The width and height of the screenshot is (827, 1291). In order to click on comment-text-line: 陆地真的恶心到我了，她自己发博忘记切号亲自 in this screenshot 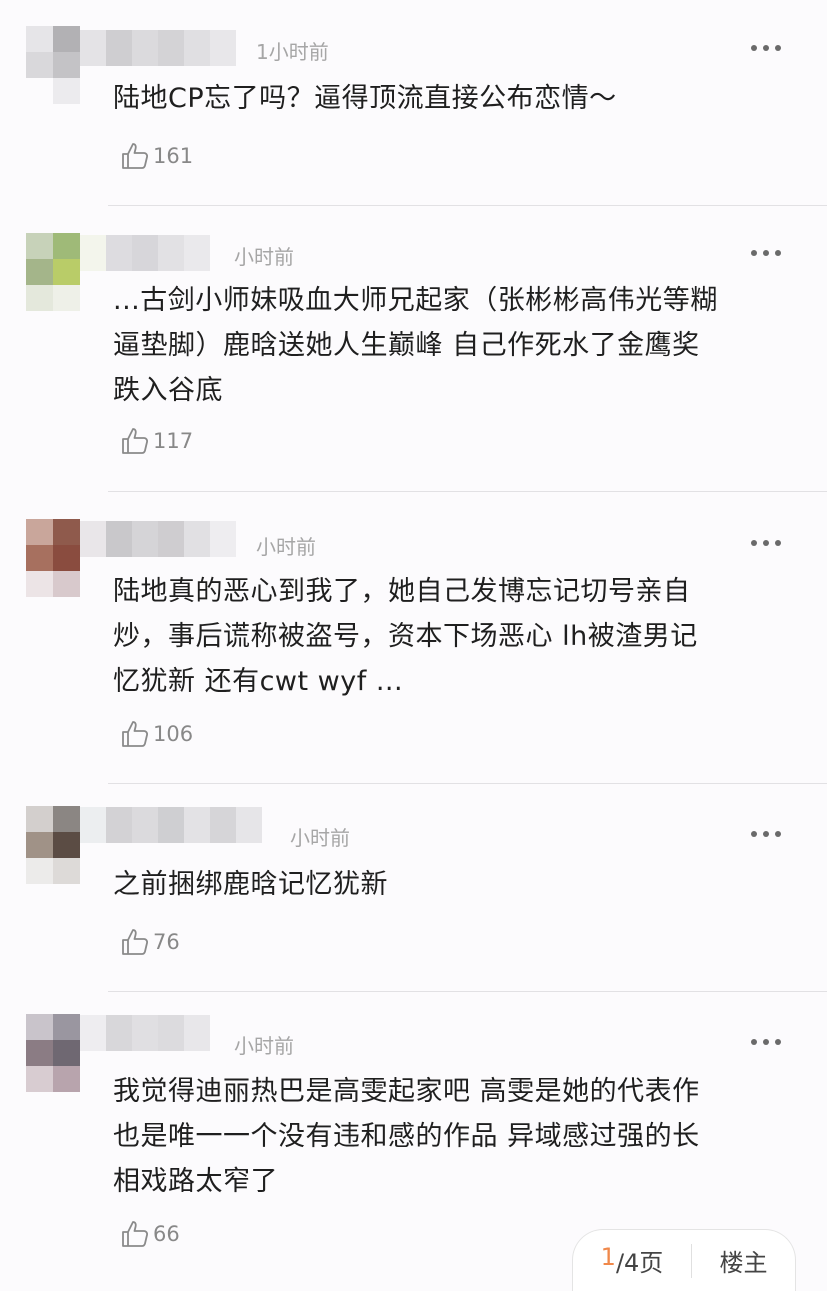, I will do `click(402, 591)`.